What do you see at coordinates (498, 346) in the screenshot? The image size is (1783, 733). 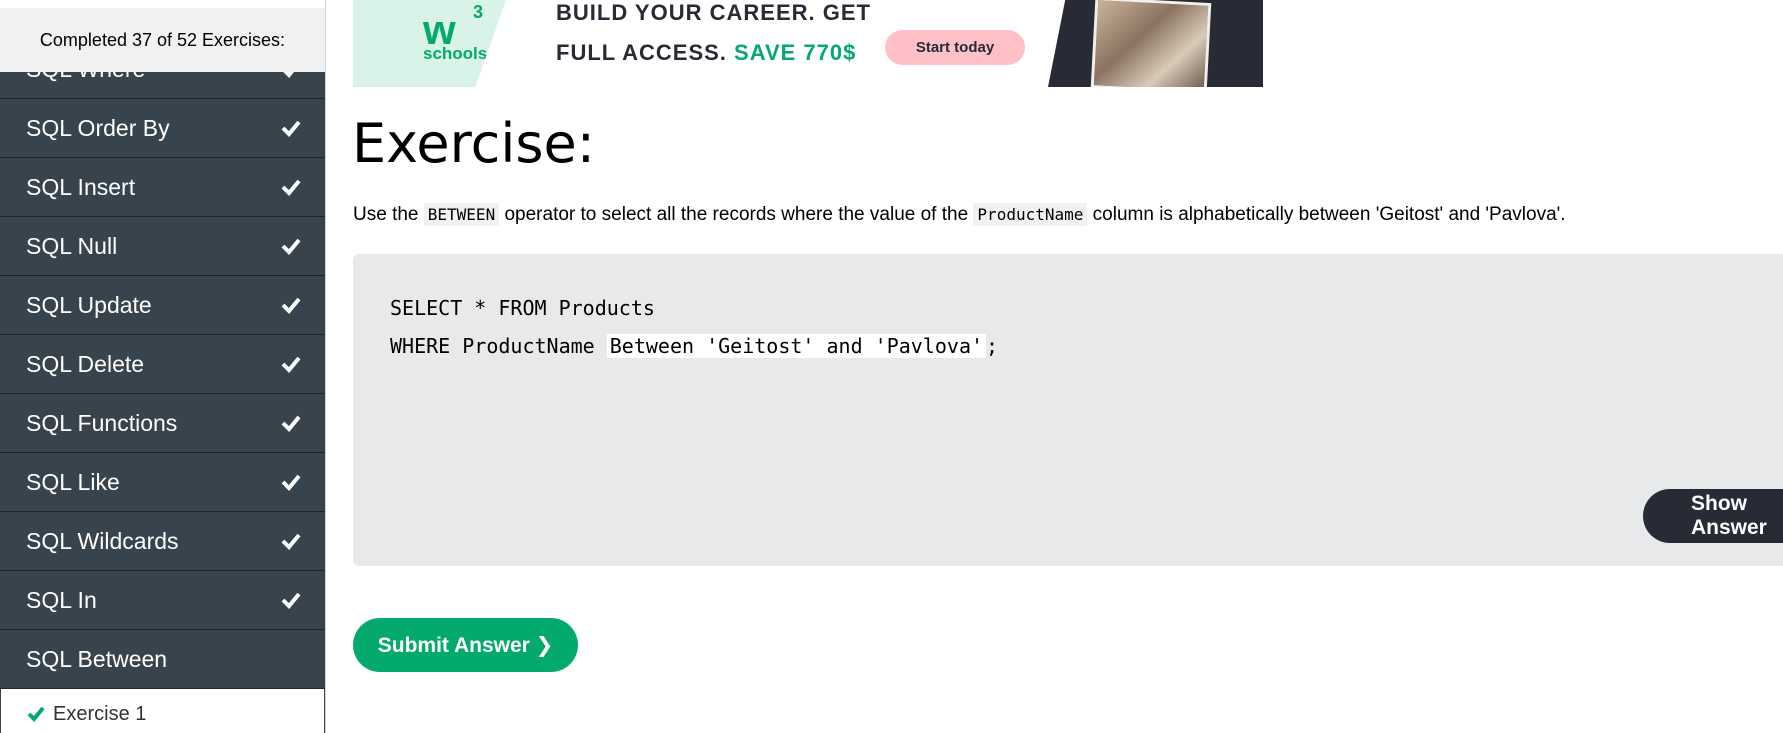 I see `code-line-2-prefix: WHERE ProductName` at bounding box center [498, 346].